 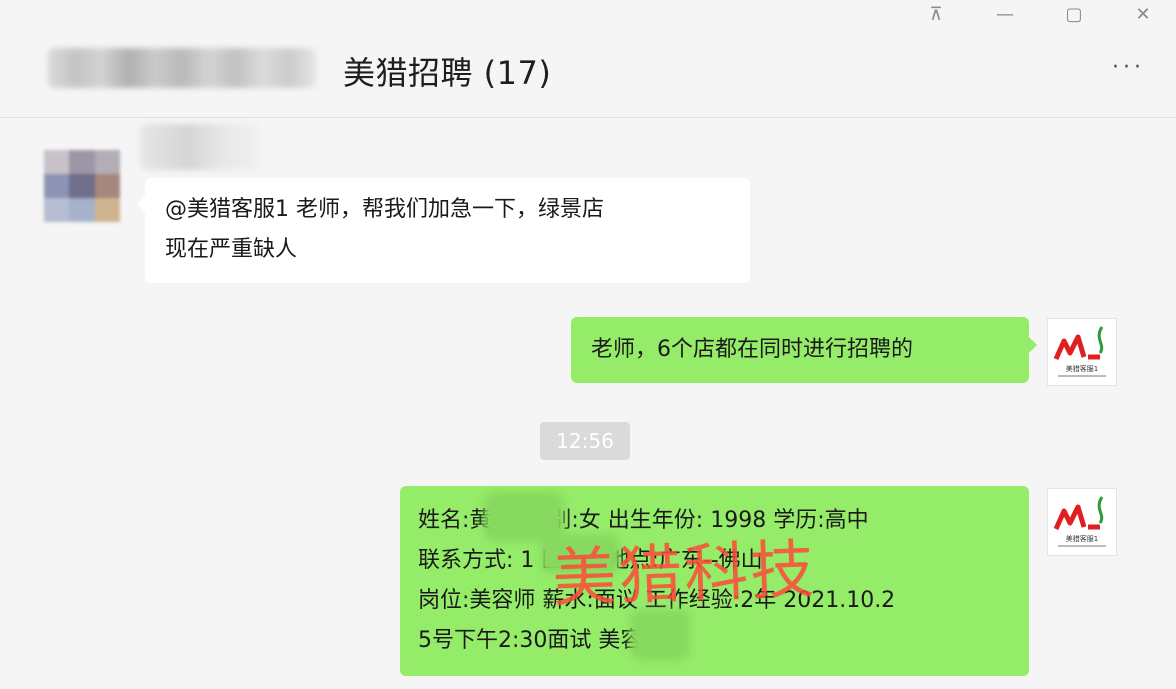 What do you see at coordinates (1143, 15) in the screenshot?
I see `close-icon: ✕` at bounding box center [1143, 15].